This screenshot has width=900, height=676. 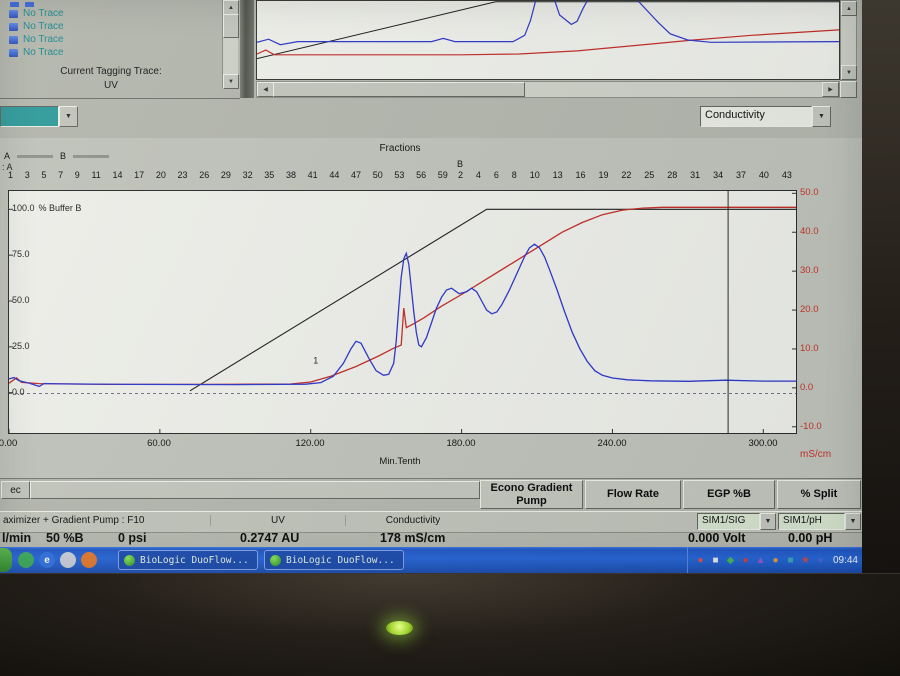 I want to click on fraction-number: 25, so click(x=649, y=175).